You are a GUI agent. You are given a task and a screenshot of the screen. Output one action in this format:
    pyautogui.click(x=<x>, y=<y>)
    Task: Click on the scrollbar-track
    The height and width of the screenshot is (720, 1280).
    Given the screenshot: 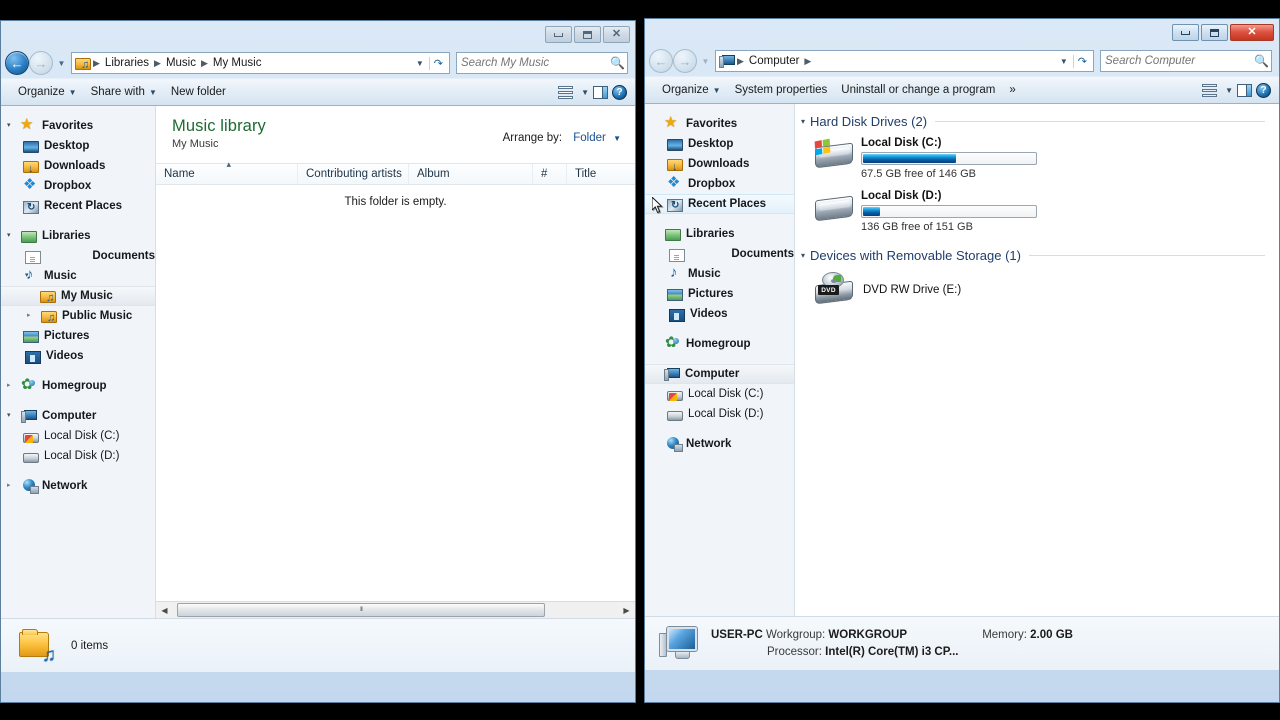 What is the action you would take?
    pyautogui.click(x=395, y=609)
    